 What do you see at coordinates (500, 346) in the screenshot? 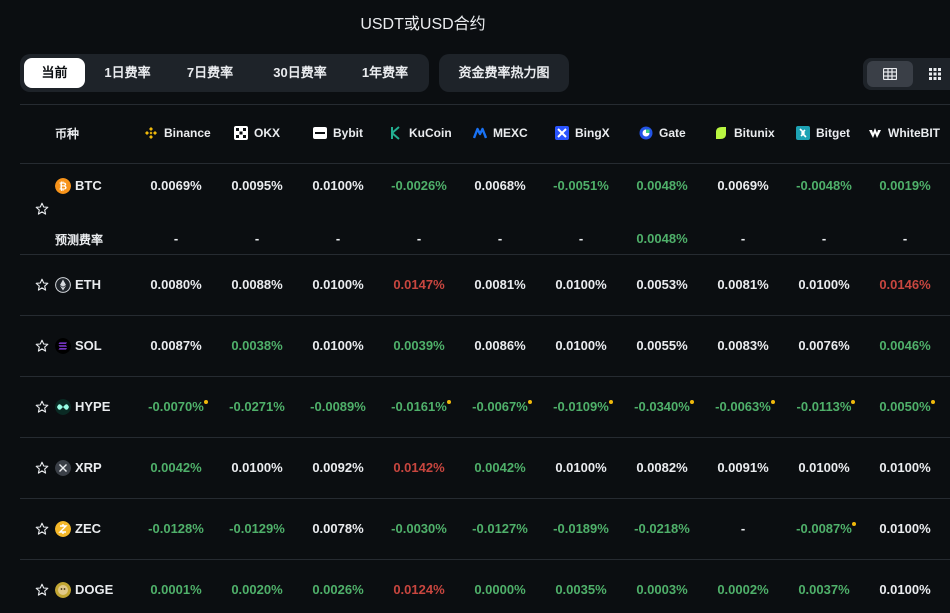
I see `funding-rate-cell: 0.0086%` at bounding box center [500, 346].